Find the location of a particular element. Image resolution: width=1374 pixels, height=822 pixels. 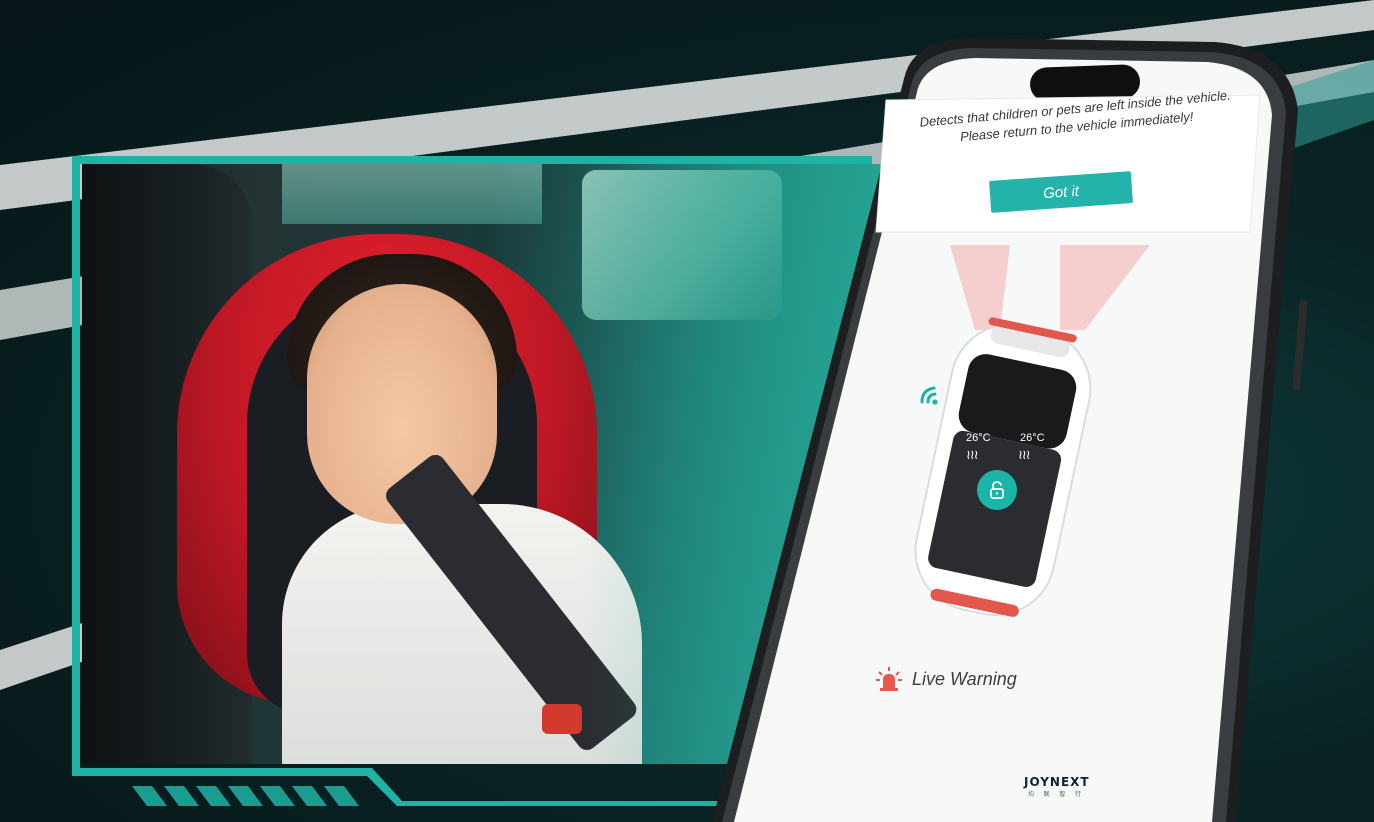

right-seat-temperature: 26°C is located at coordinates (1032, 438).